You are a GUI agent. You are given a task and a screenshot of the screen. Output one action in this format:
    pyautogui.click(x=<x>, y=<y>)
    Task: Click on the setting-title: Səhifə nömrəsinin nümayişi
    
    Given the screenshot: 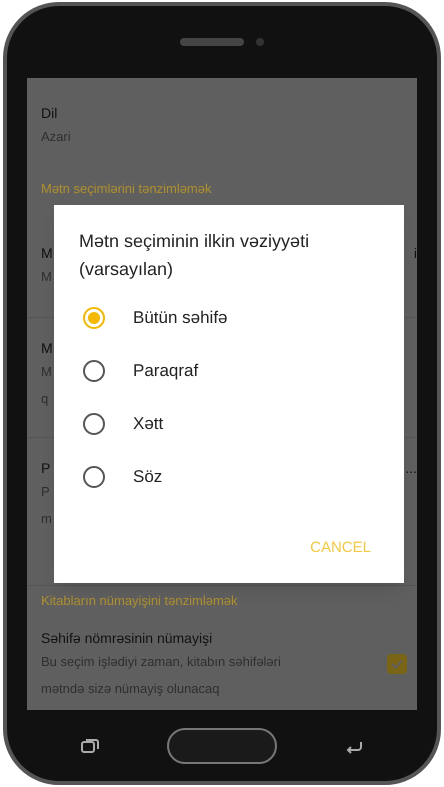 What is the action you would take?
    pyautogui.click(x=126, y=638)
    